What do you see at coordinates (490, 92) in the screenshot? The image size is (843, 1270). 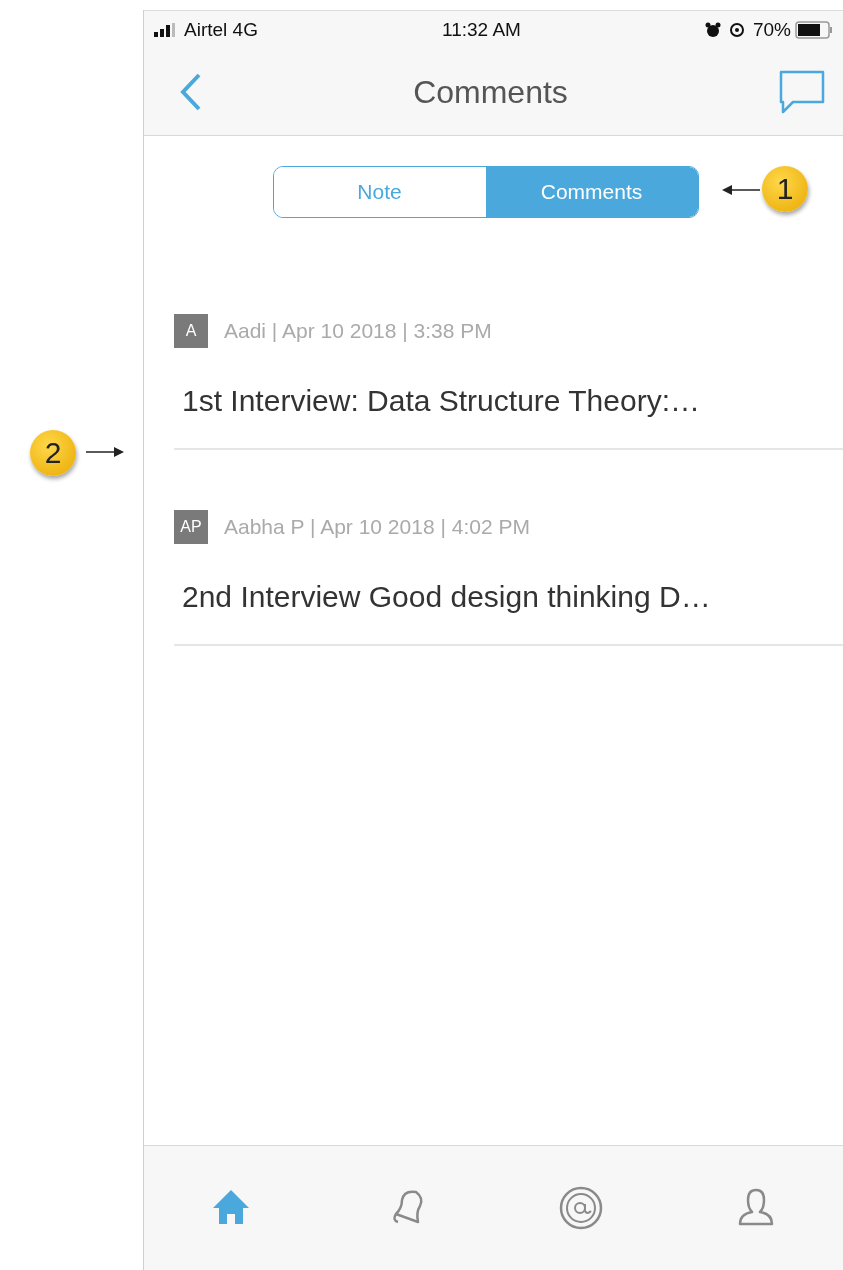 I see `page-title: Comments` at bounding box center [490, 92].